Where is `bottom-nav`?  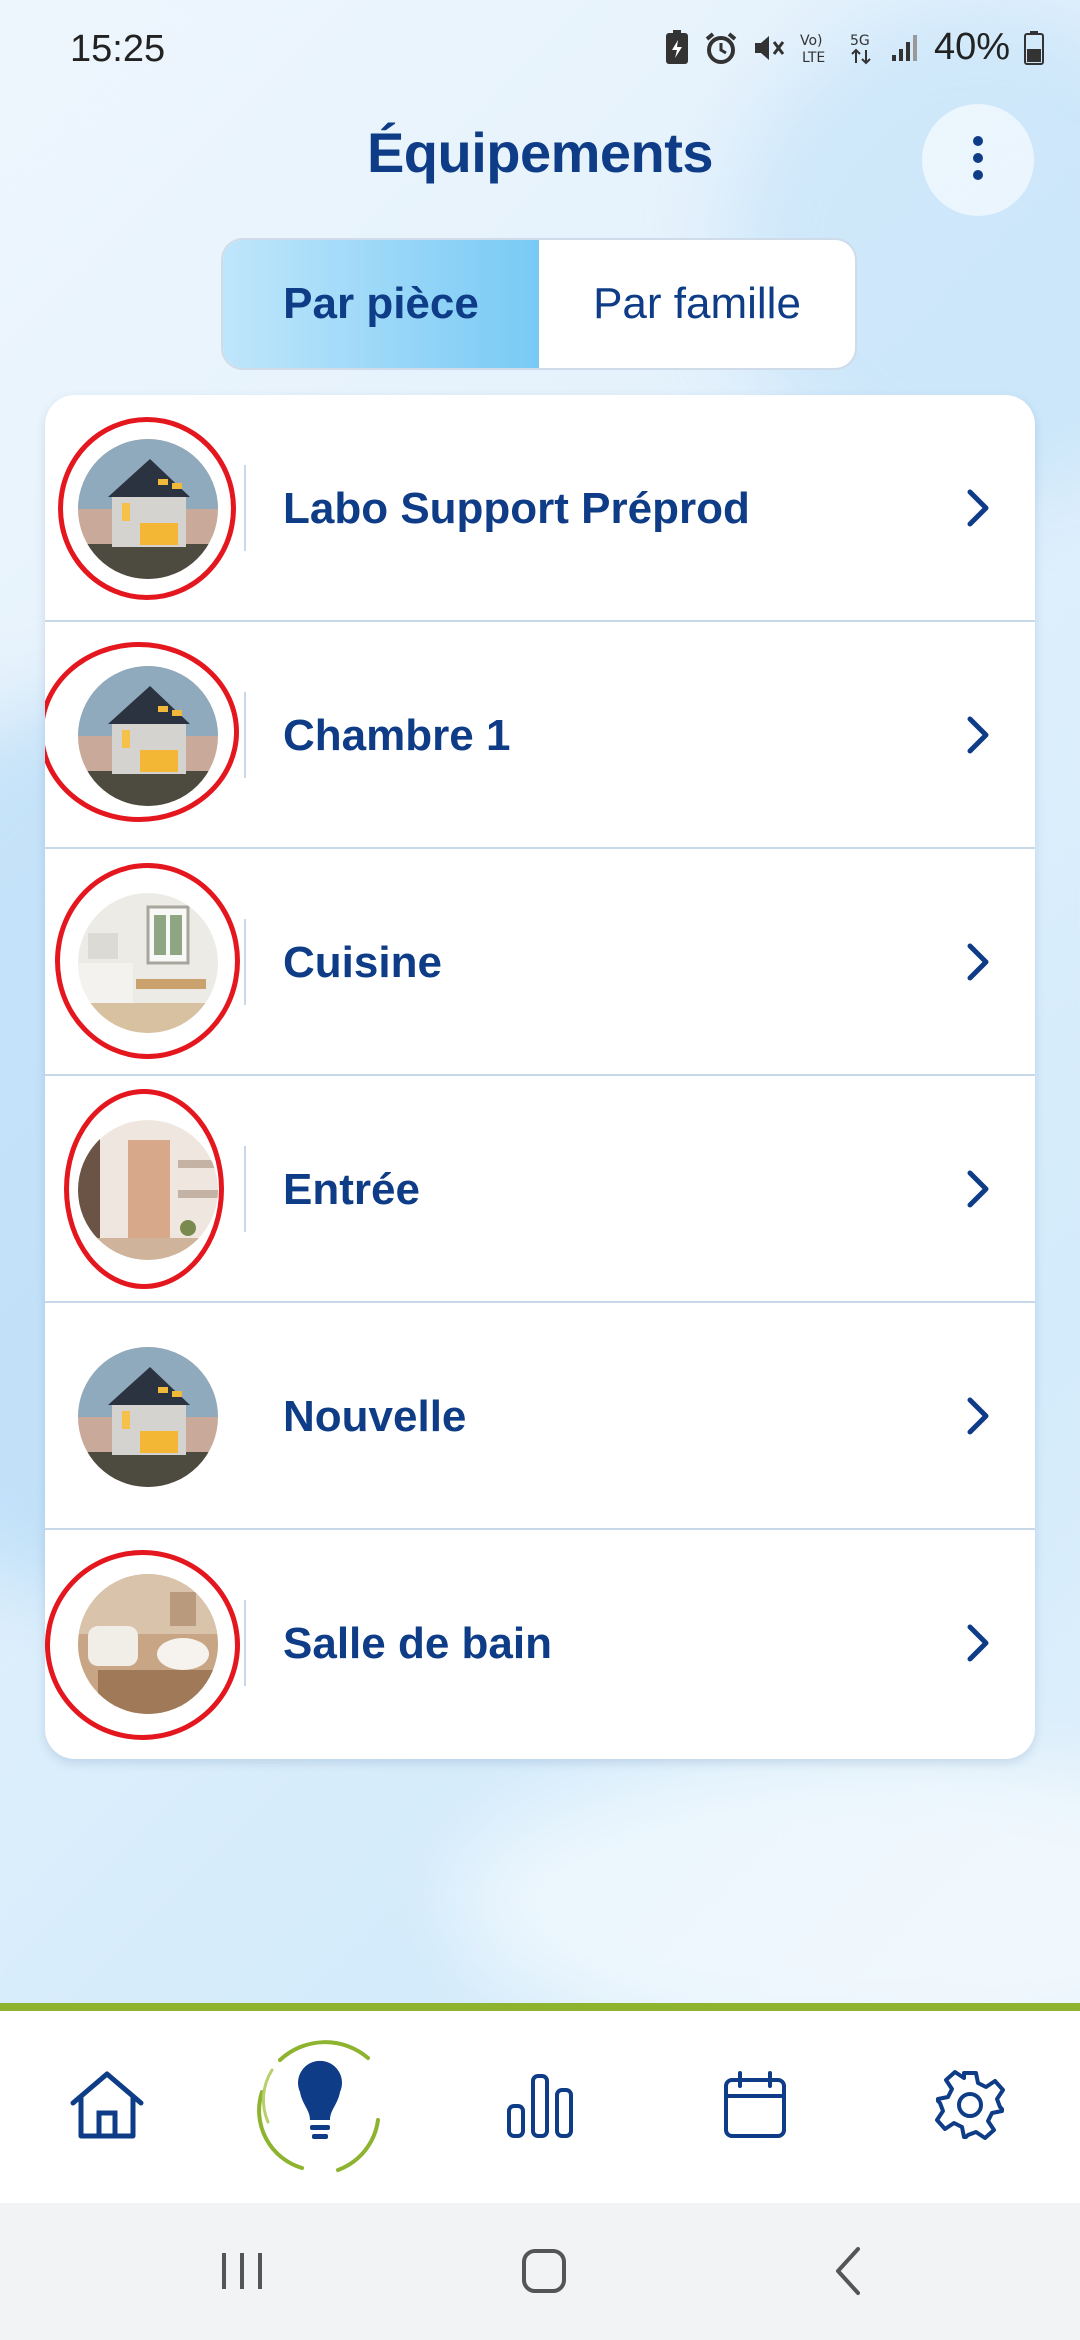
bottom-nav is located at coordinates (540, 2107).